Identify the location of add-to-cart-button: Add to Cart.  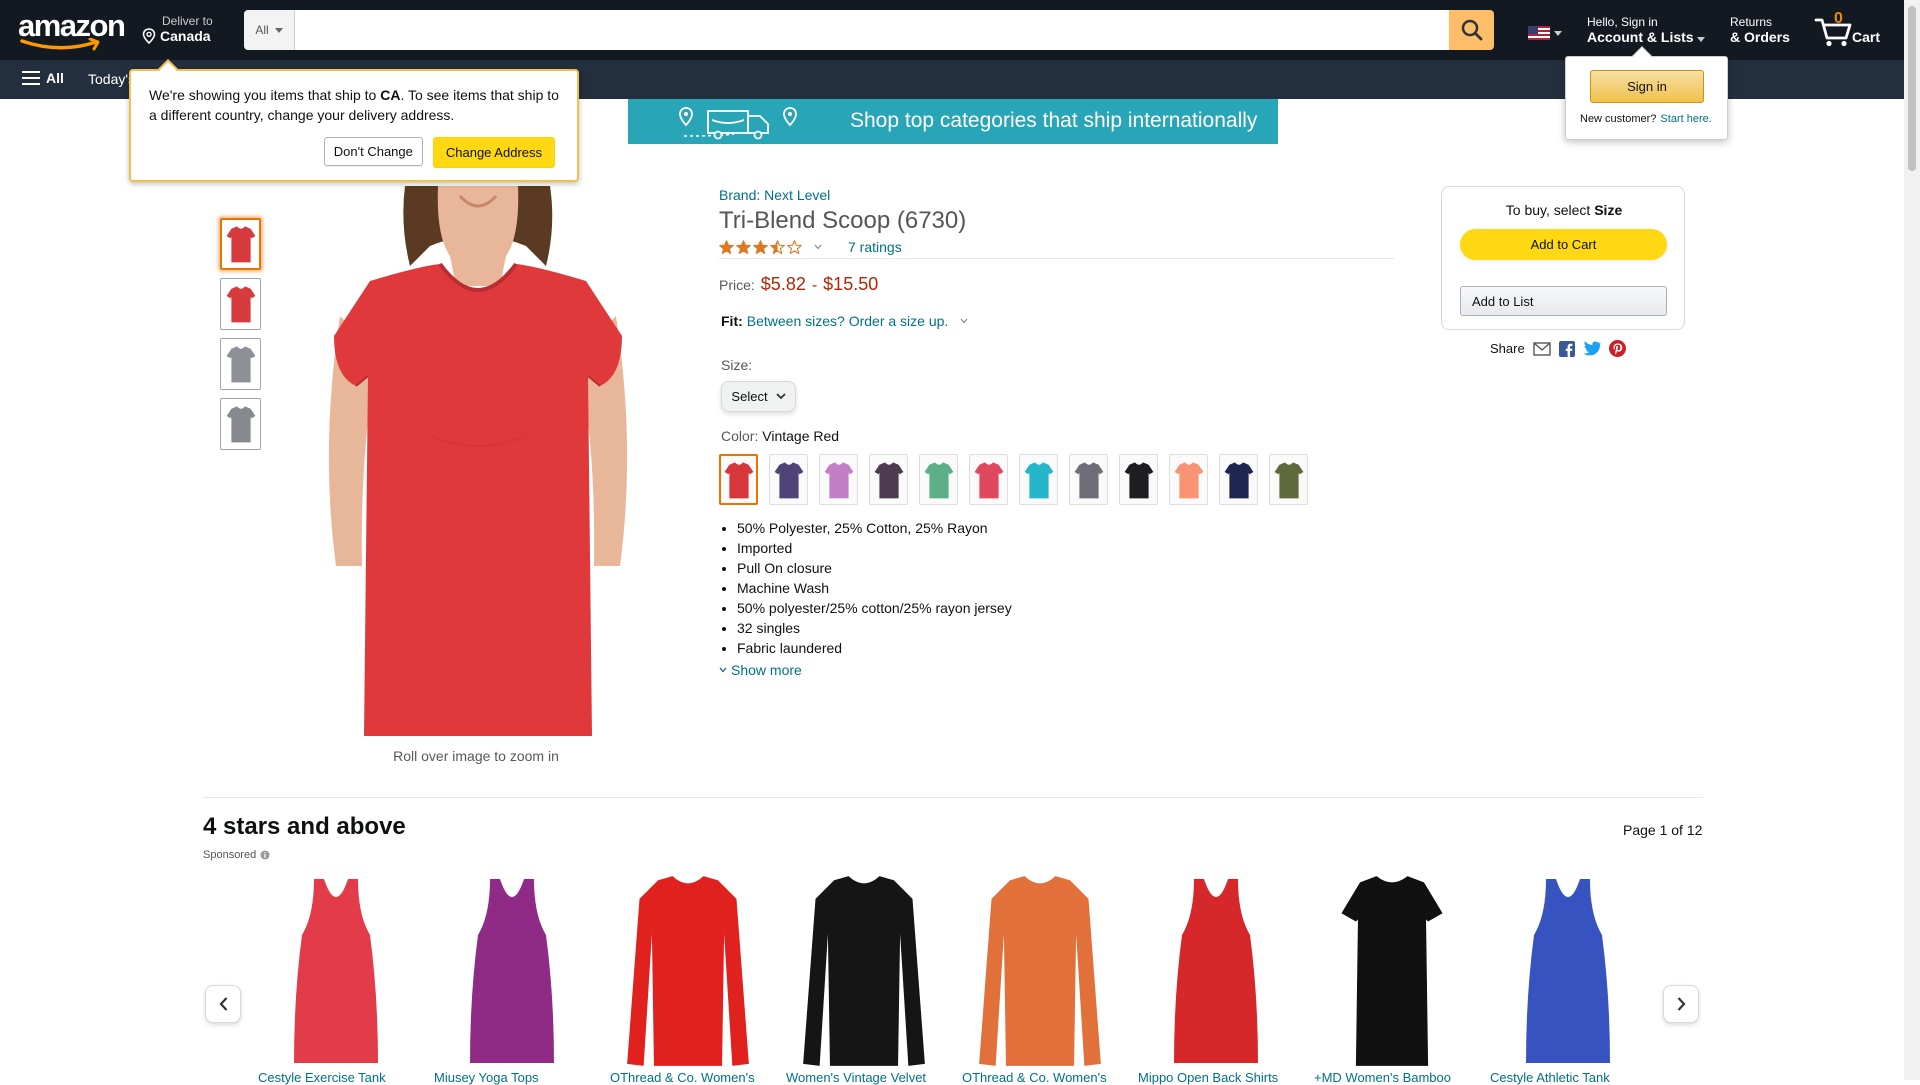
(1563, 244).